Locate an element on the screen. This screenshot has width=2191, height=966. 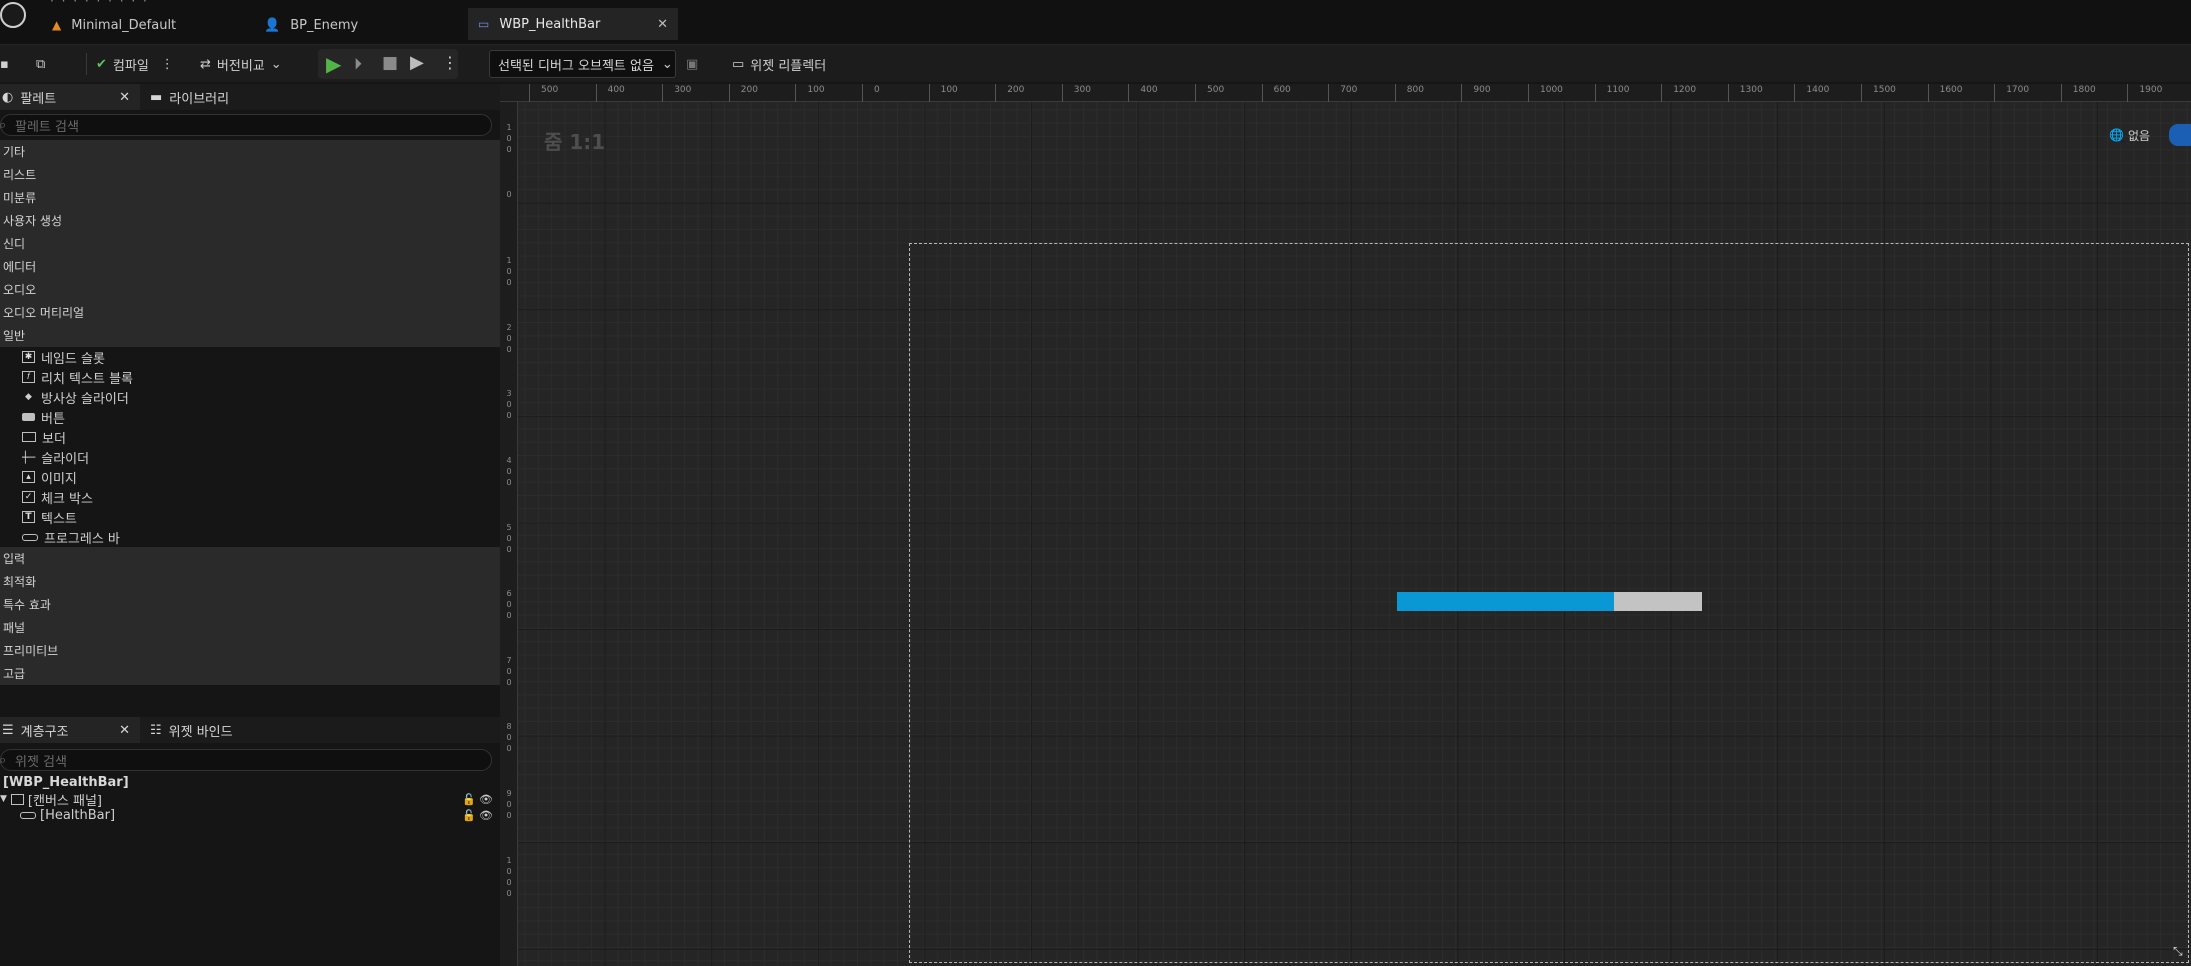
palette-category: 사용자 생성 is located at coordinates (250, 220).